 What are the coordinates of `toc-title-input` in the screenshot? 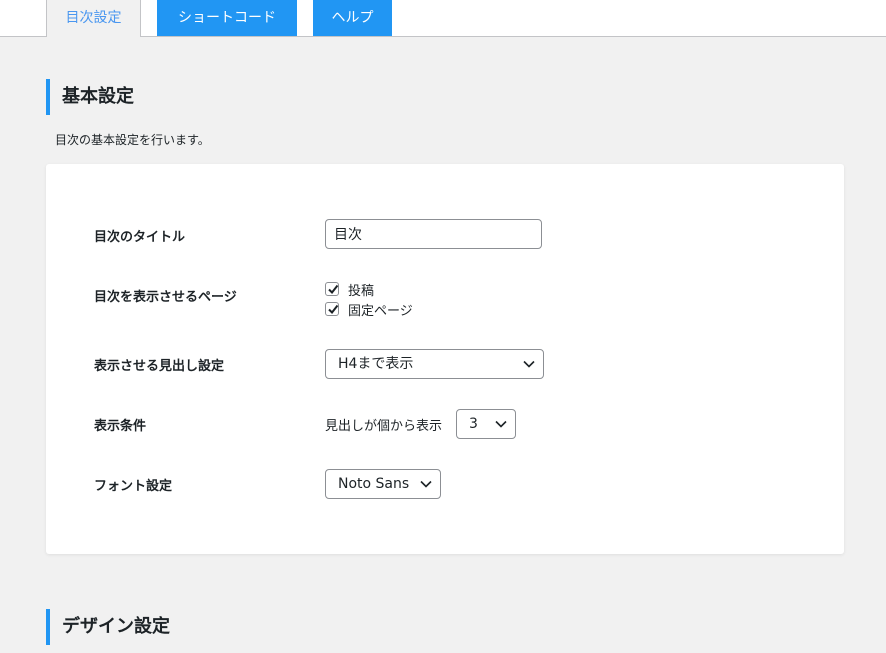 It's located at (433, 234).